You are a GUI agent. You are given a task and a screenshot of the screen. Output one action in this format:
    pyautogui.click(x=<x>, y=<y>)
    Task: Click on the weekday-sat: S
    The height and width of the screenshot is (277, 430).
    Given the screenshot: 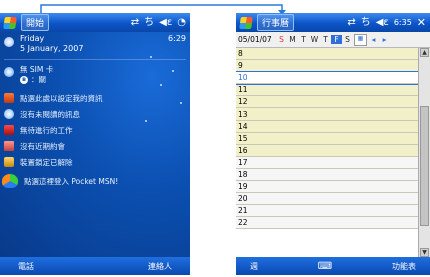 What is the action you would take?
    pyautogui.click(x=347, y=39)
    